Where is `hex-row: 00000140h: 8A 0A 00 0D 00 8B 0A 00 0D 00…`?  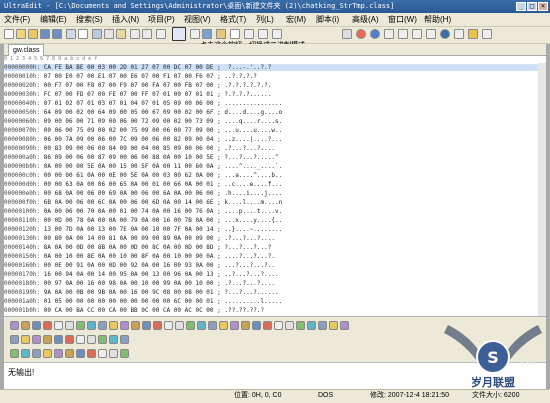 hex-row: 00000140h: 8A 0A 00 0D 00 8B 0A 00 0D 00… is located at coordinates (275, 247).